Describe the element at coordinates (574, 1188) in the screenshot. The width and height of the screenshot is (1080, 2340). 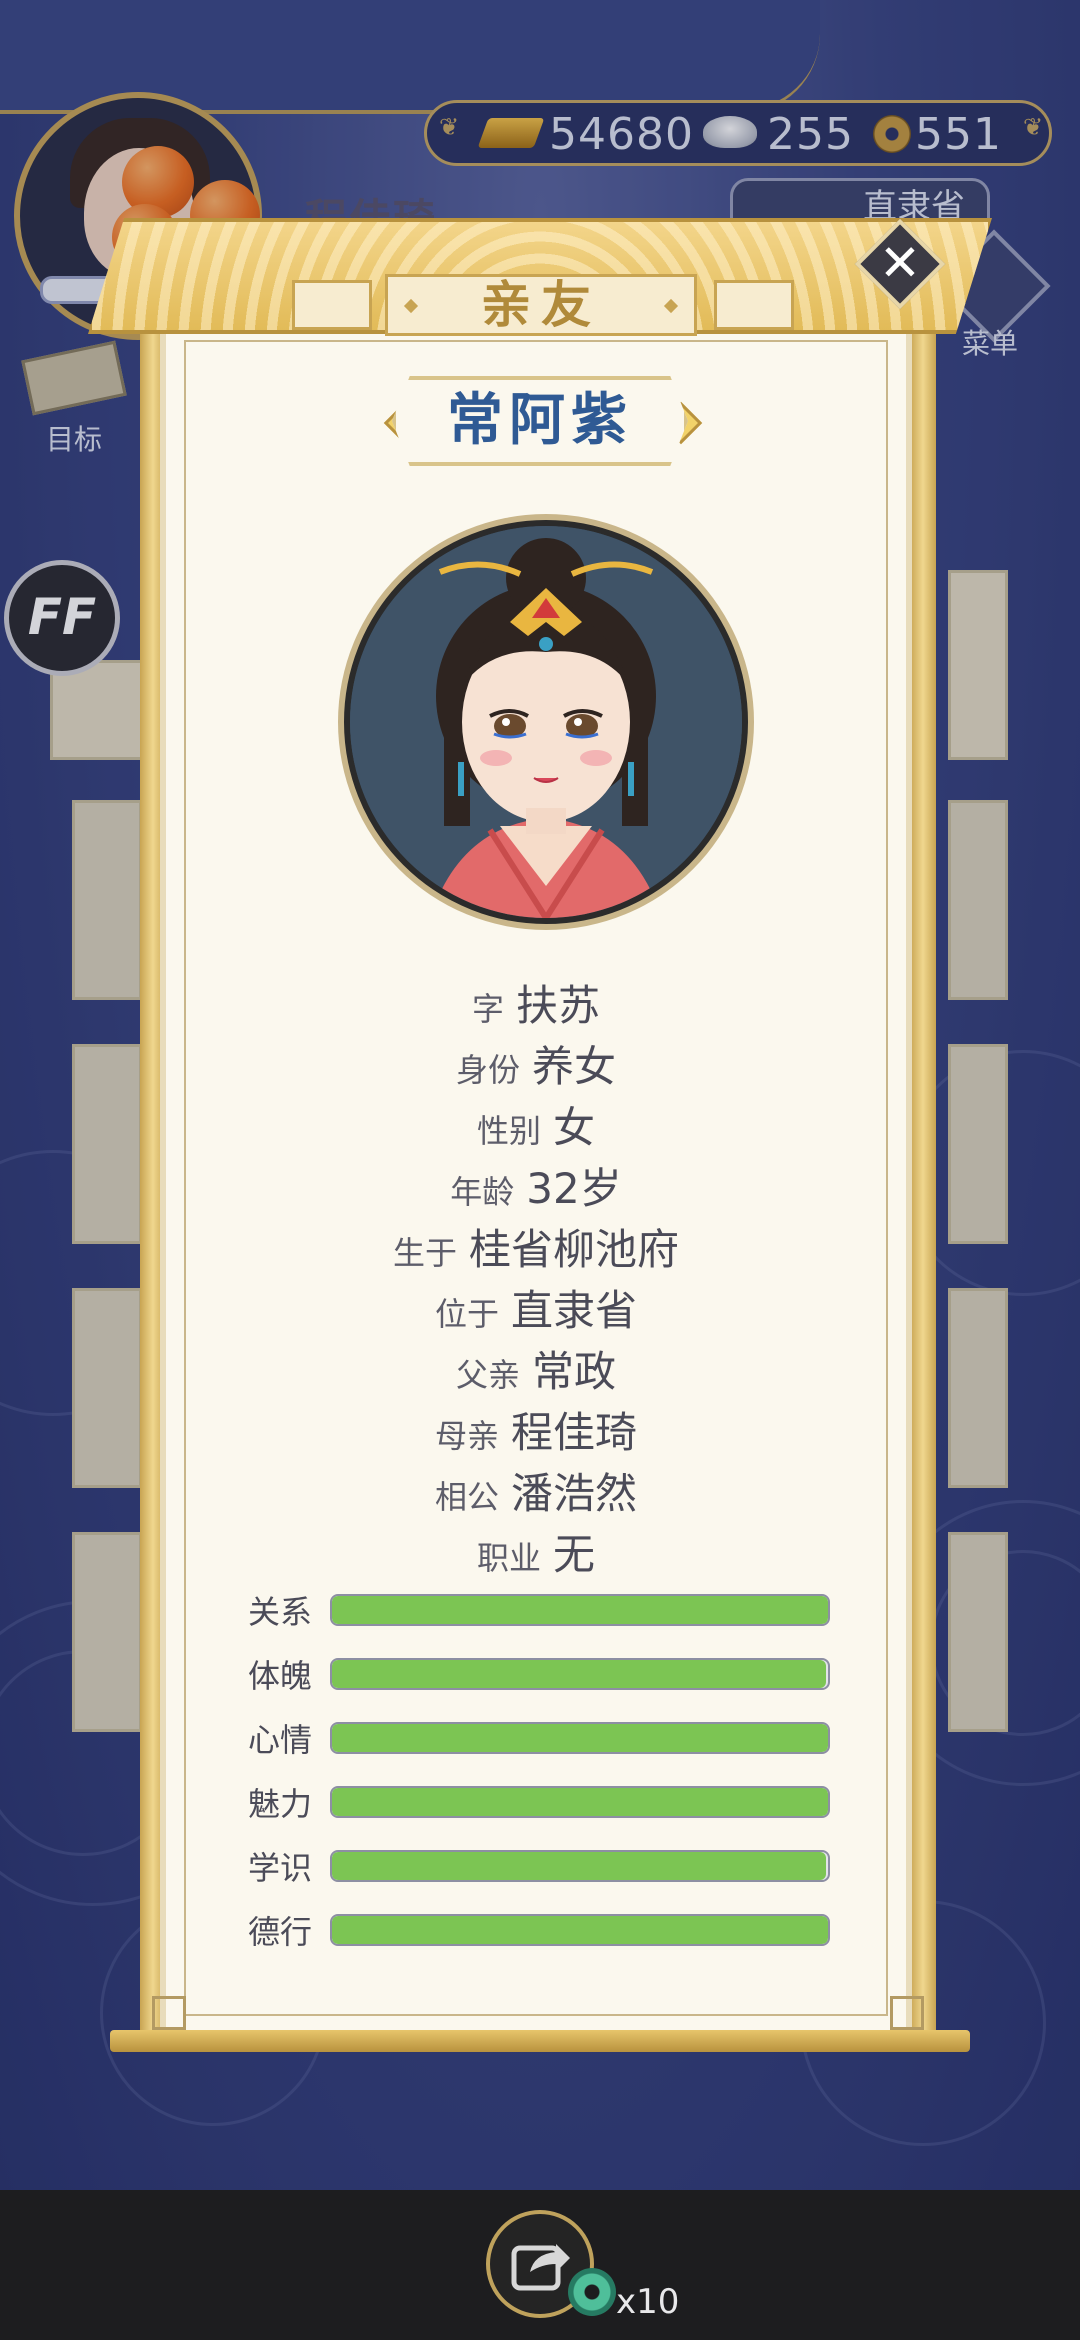
I see `info-value: 32岁` at that location.